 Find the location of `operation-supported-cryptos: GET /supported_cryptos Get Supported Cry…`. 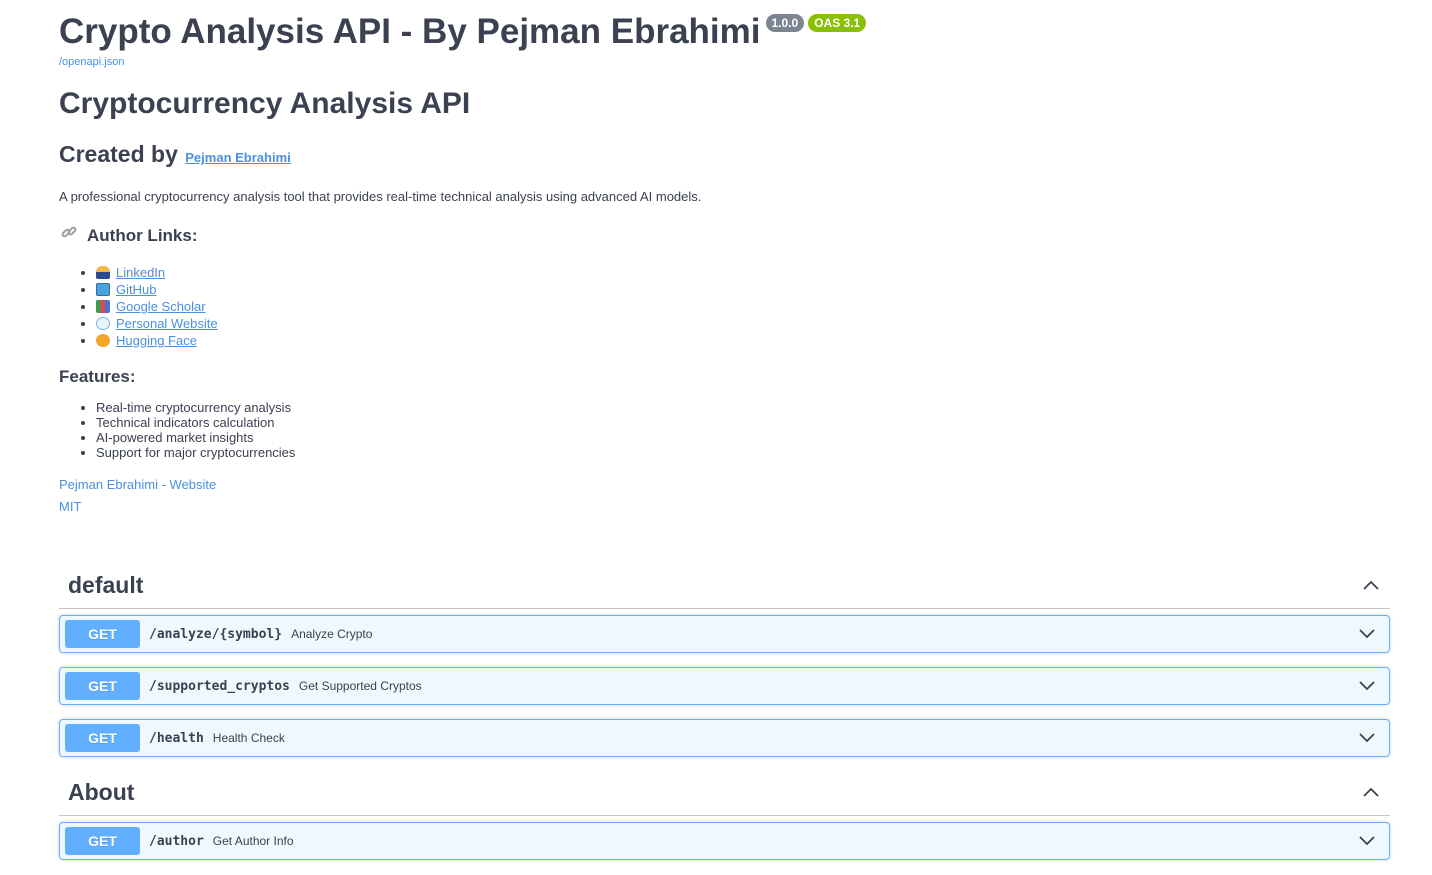

operation-supported-cryptos: GET /supported_cryptos Get Supported Cry… is located at coordinates (724, 686).